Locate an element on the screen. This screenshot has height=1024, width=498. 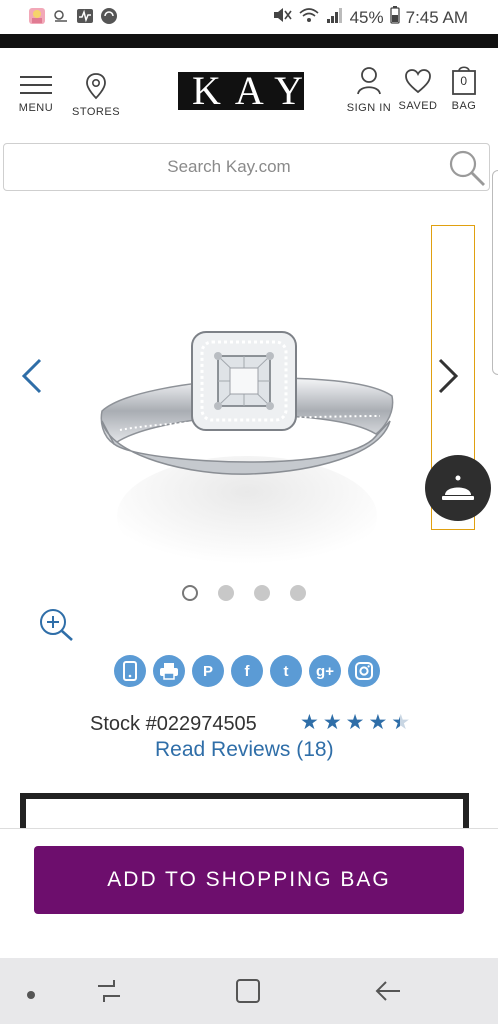
social-share-bar: P f t g+ is located at coordinates (247, 671).